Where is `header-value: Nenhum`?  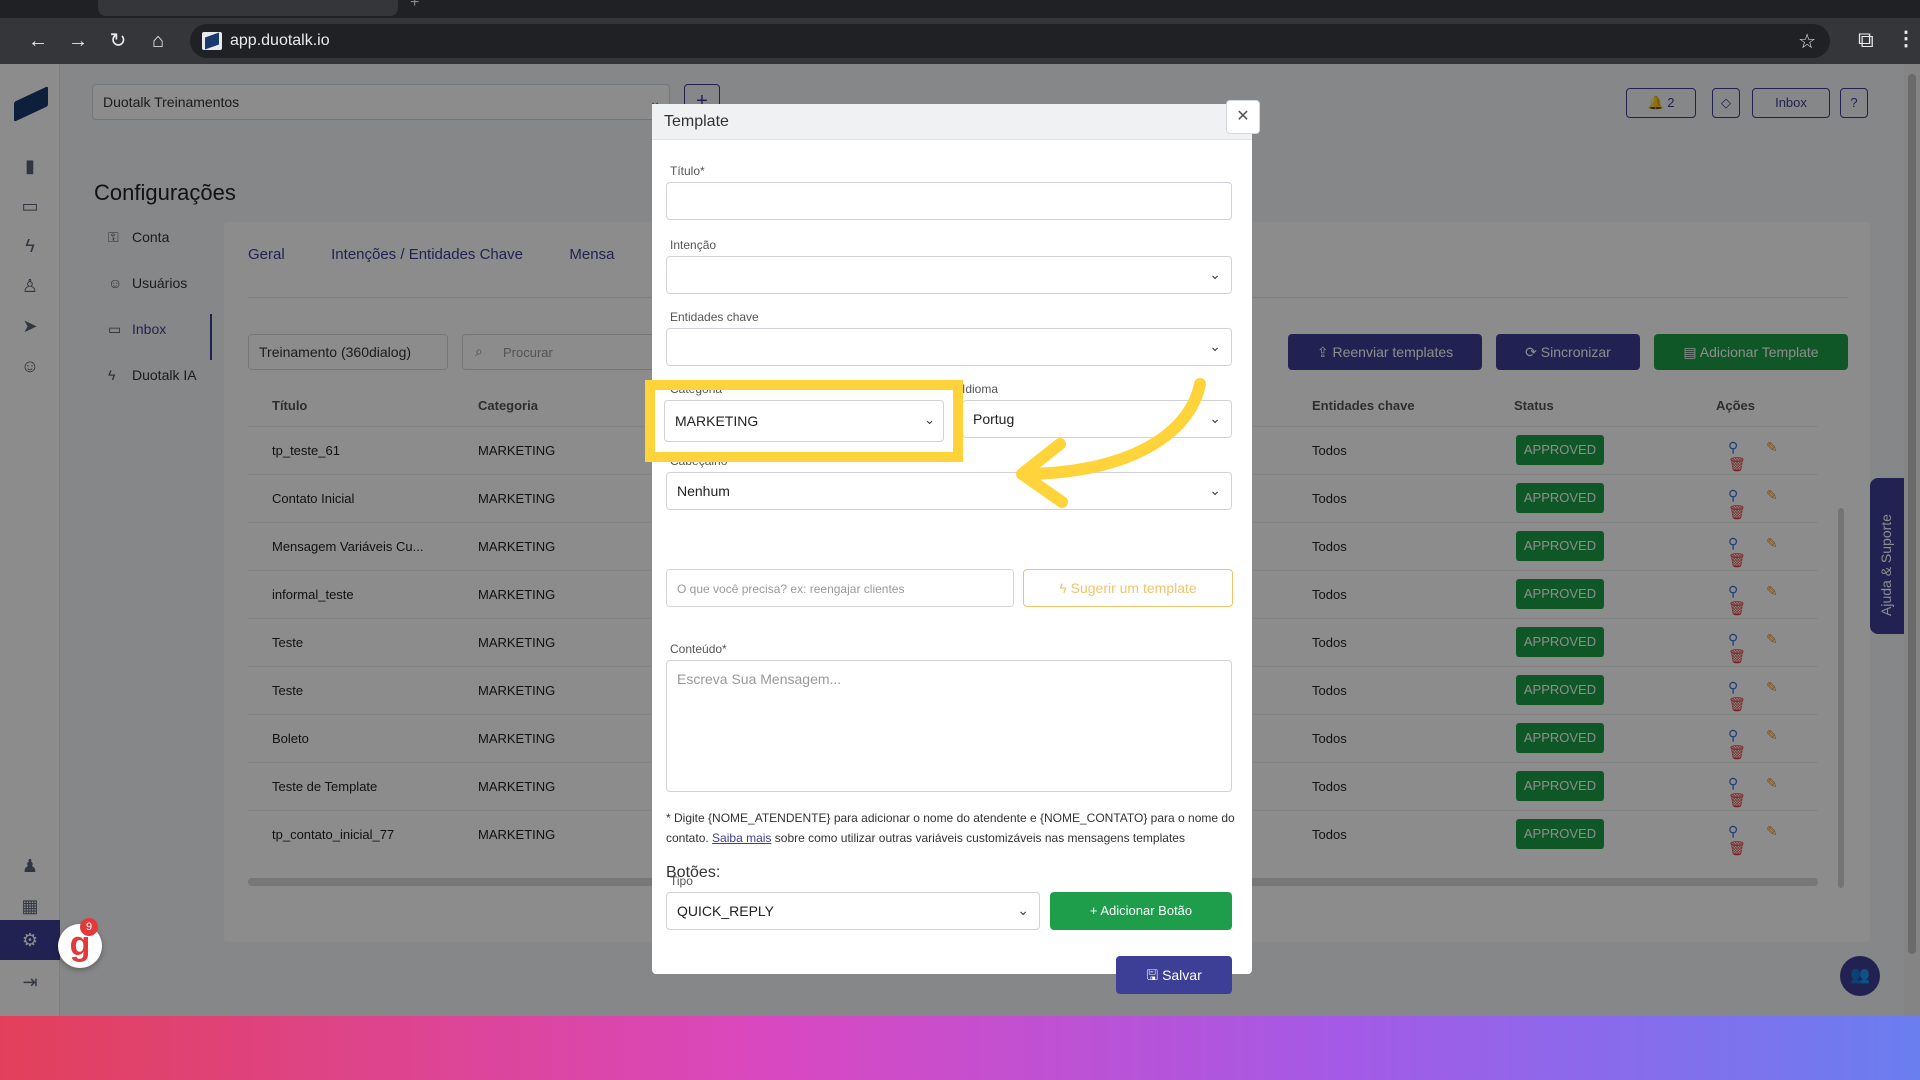 header-value: Nenhum is located at coordinates (703, 491).